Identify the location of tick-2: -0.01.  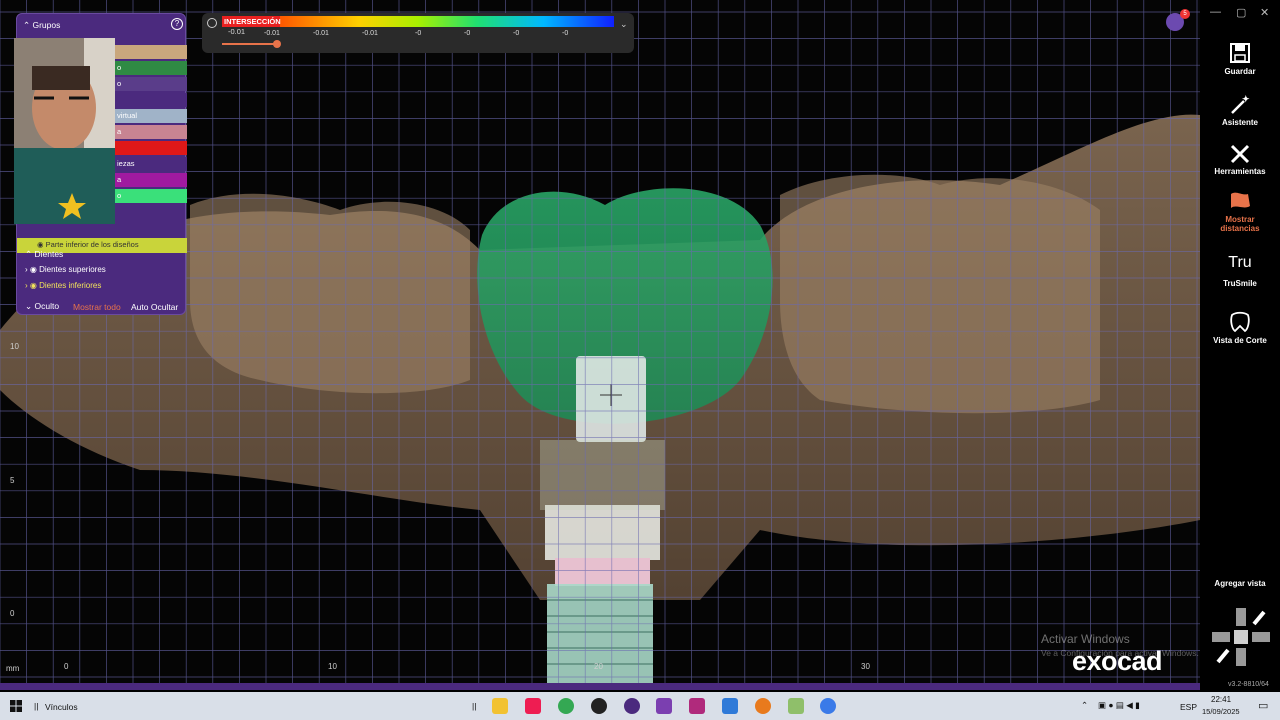
(321, 33).